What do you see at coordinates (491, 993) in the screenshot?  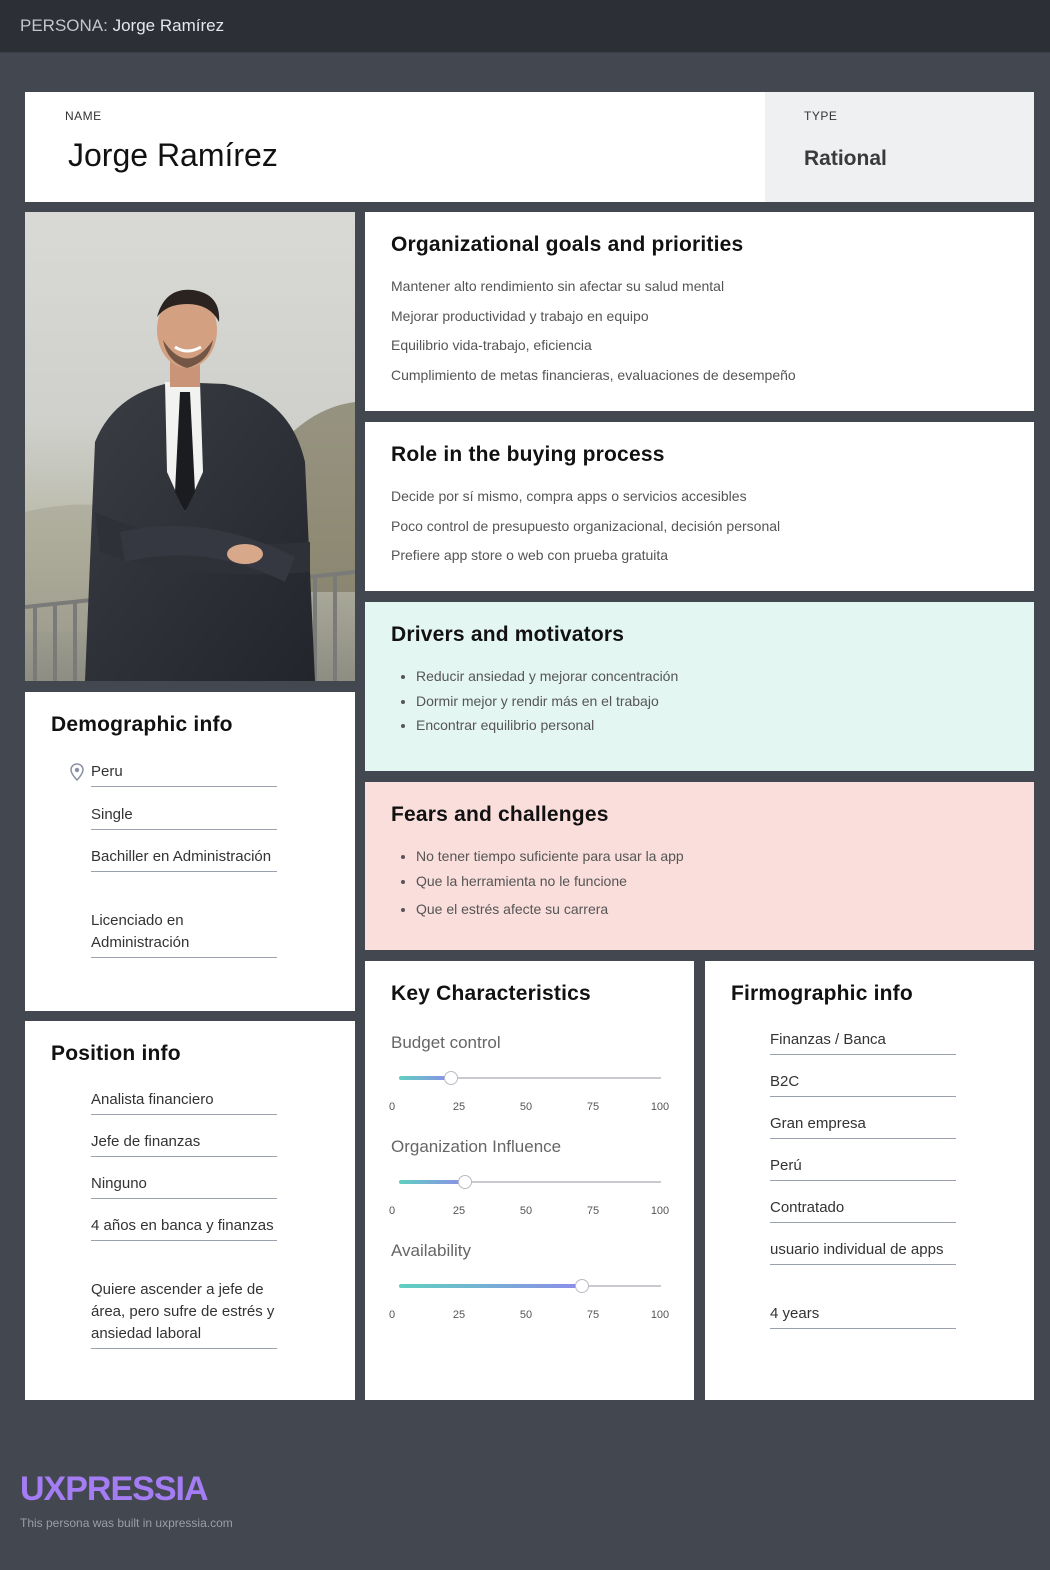 I see `characteristics-title: Key Characteristics` at bounding box center [491, 993].